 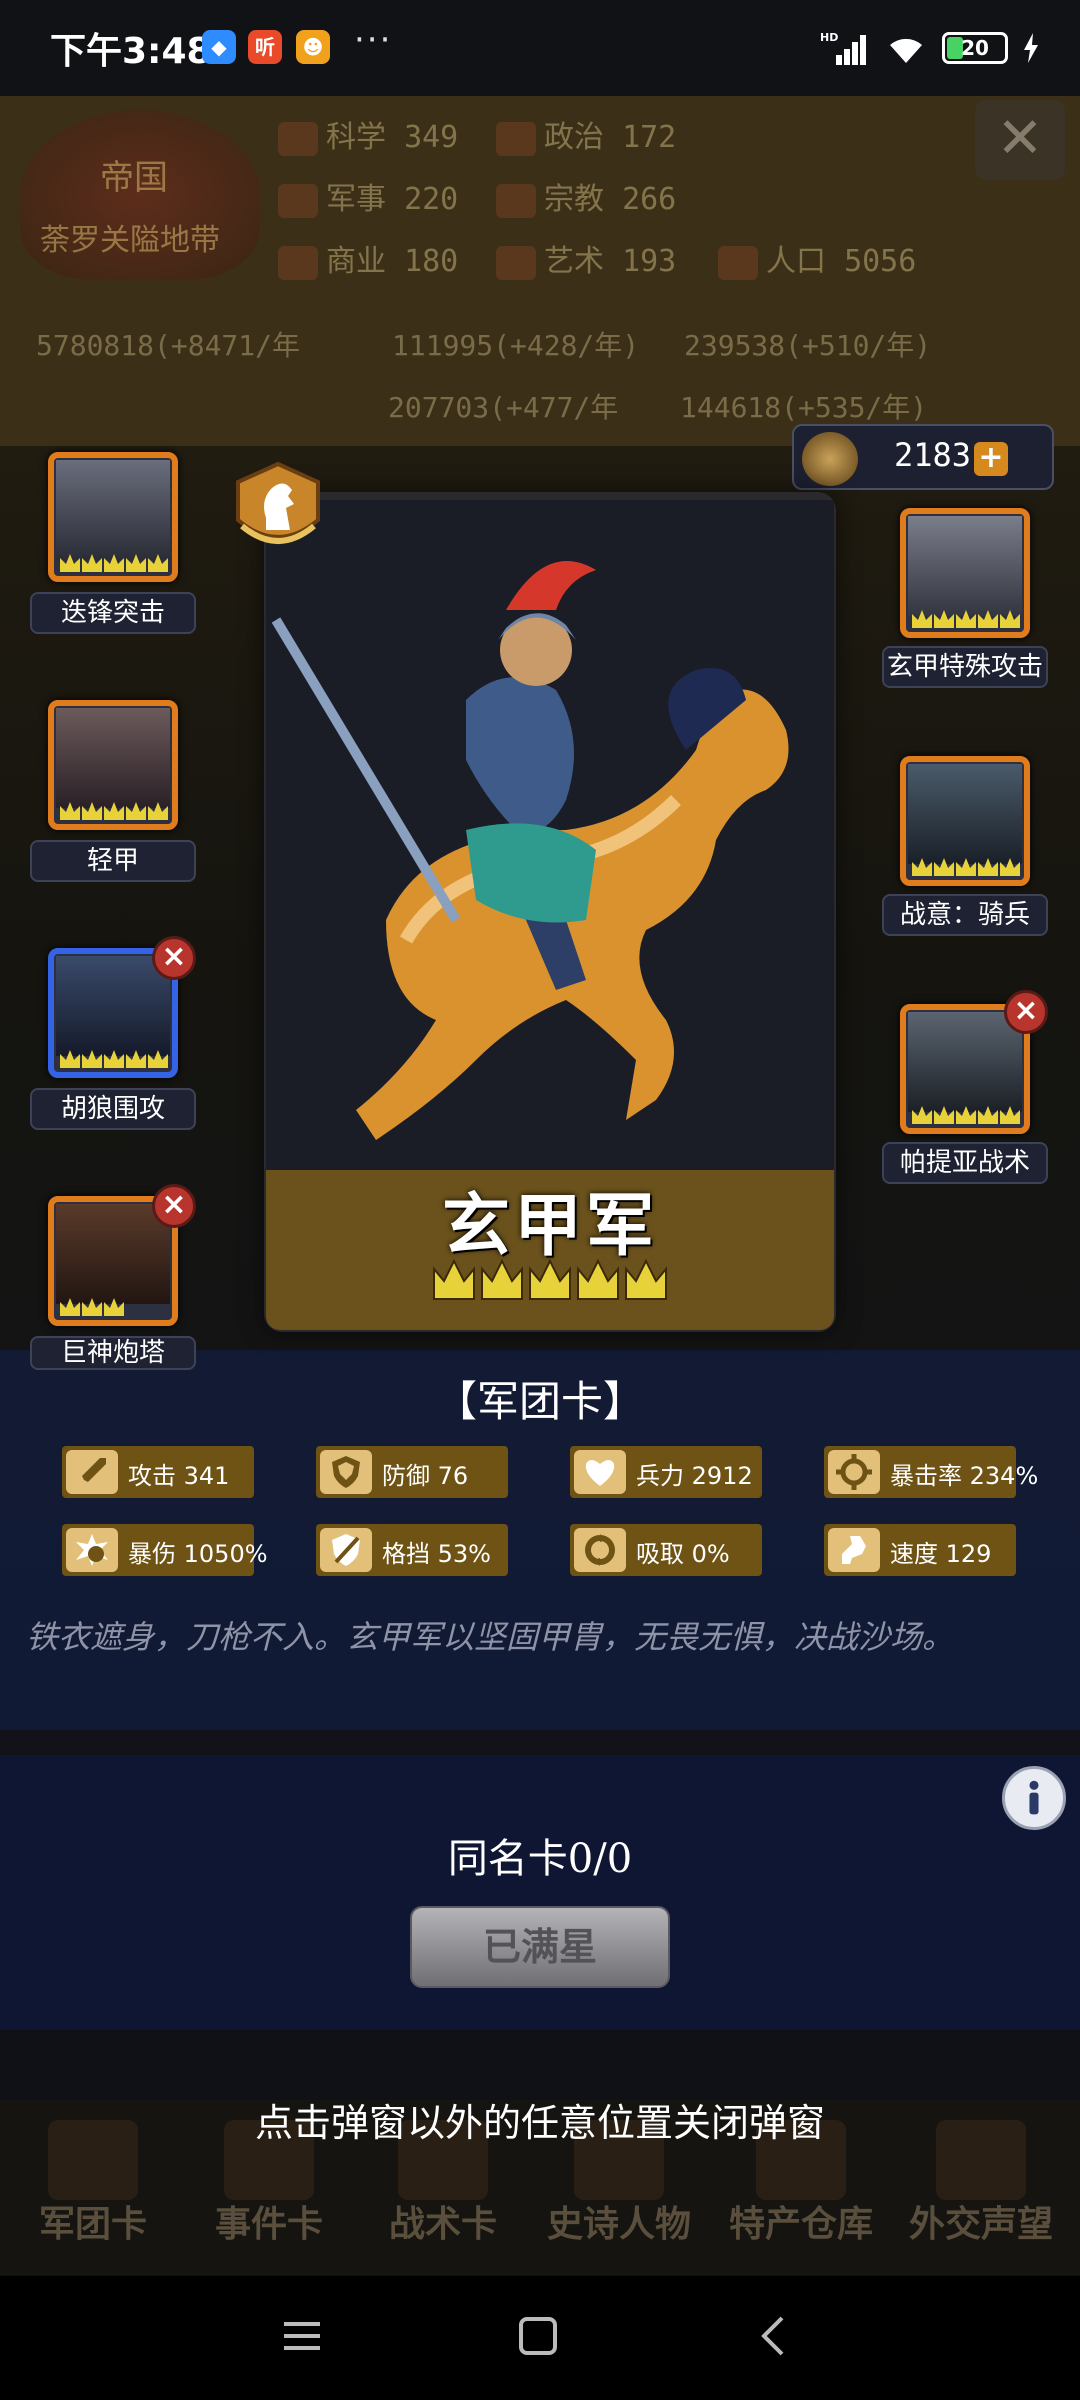 I want to click on skill-label: 玄甲特殊攻击, so click(x=965, y=667).